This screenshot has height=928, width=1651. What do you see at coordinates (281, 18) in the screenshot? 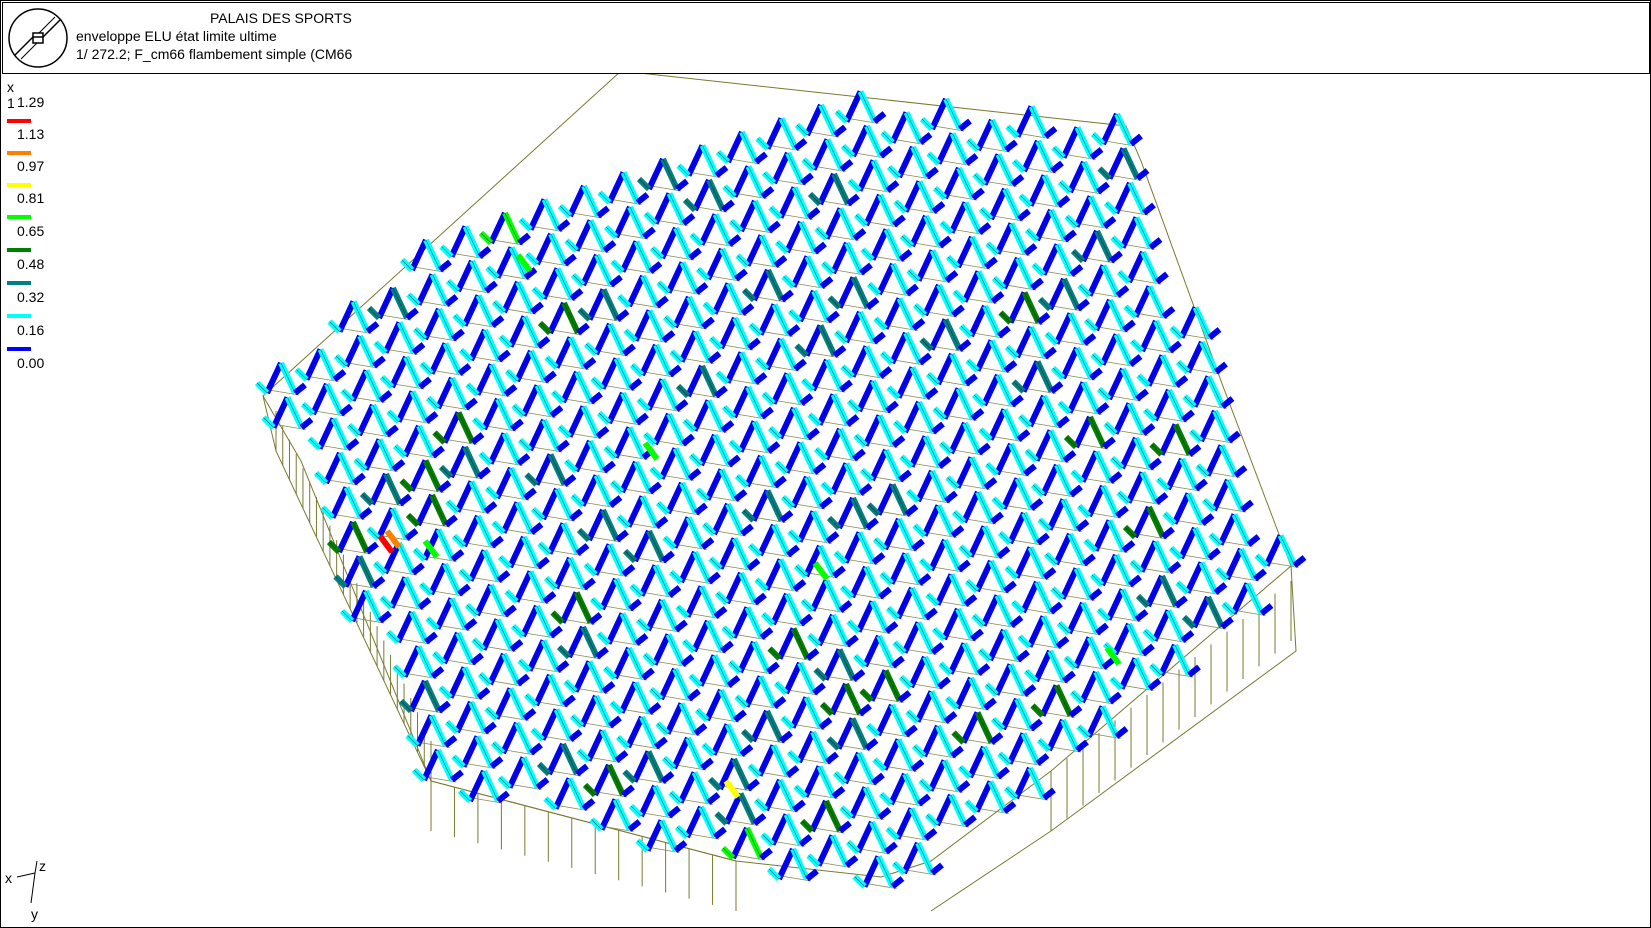
I see `project-title: PALAIS DES SPORTS` at bounding box center [281, 18].